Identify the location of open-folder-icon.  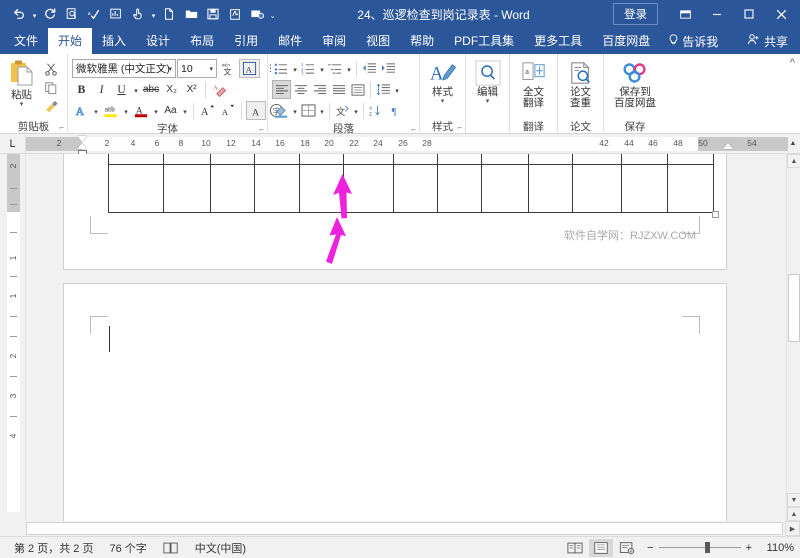
(191, 14).